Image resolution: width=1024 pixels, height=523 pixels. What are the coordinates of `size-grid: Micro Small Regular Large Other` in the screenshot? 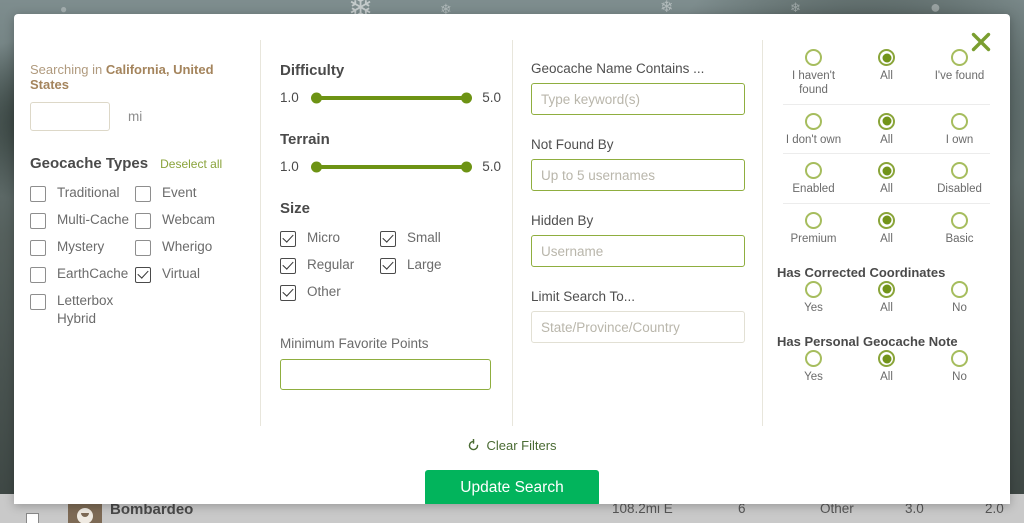 It's located at (390, 269).